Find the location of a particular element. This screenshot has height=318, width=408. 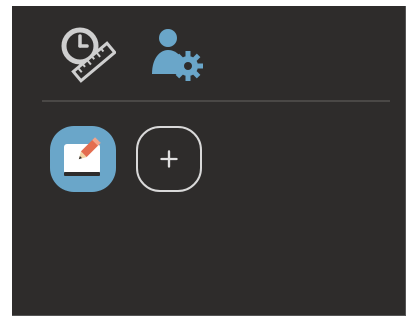

clock-ruler-icon is located at coordinates (88, 55).